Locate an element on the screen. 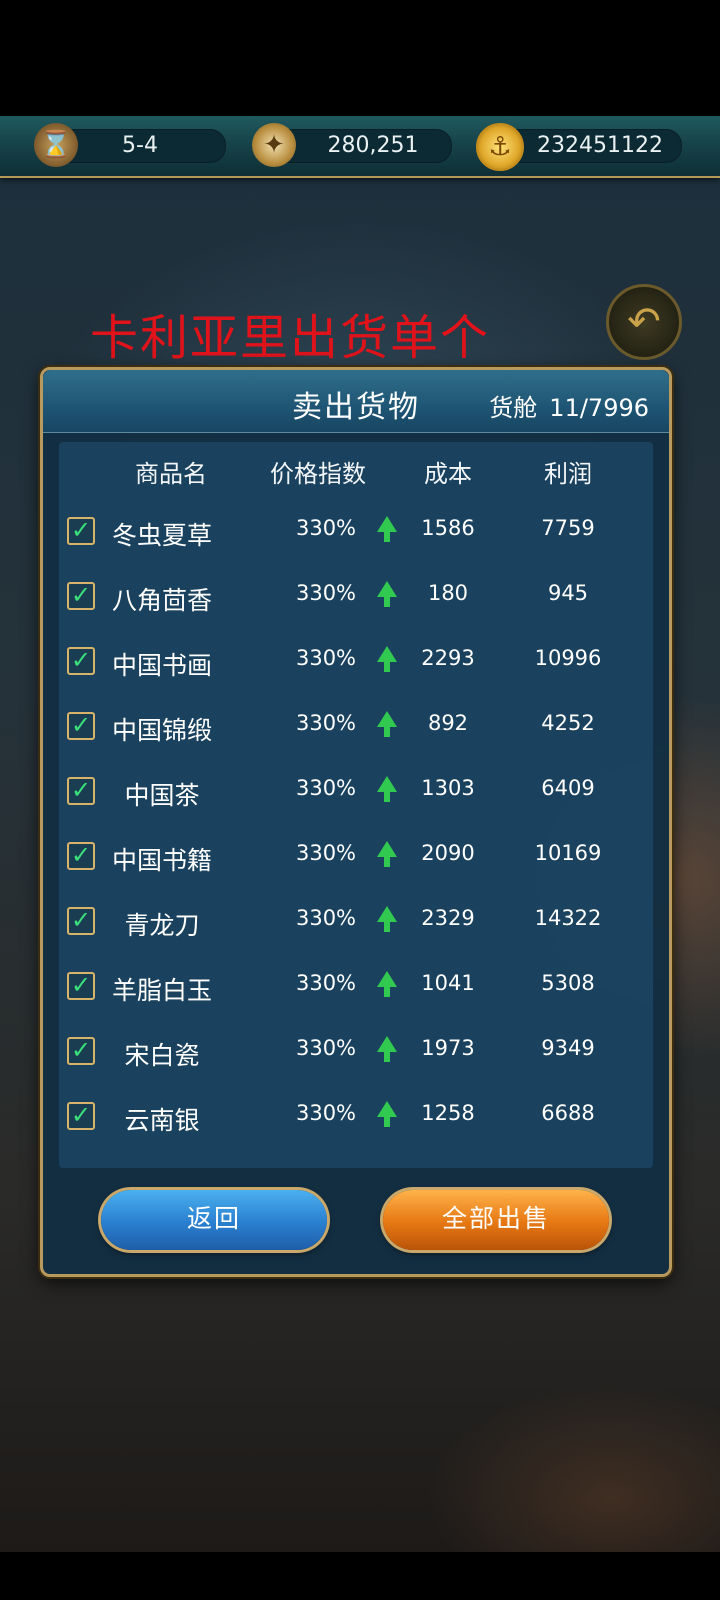  cost: 1041 is located at coordinates (448, 983).